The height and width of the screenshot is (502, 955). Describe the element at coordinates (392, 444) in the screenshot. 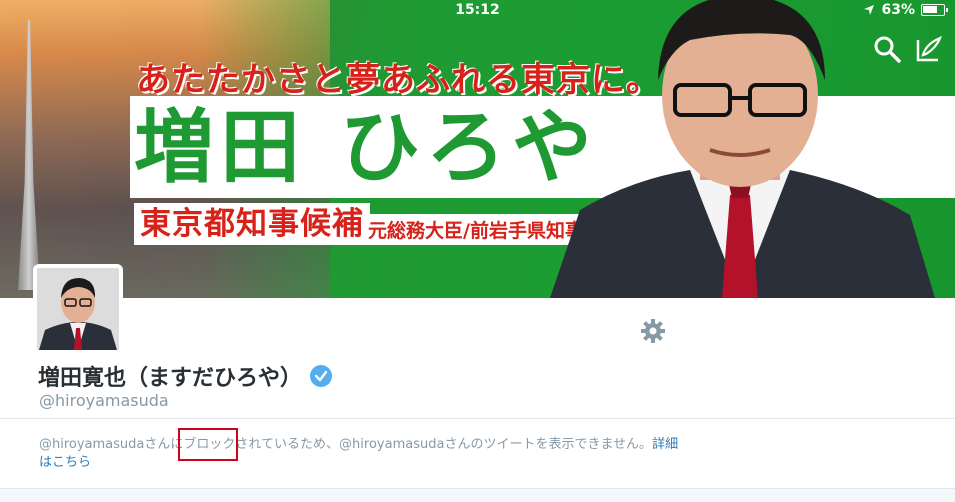

I see `blocked-notice-handle-2: @hiroyamasuda` at that location.